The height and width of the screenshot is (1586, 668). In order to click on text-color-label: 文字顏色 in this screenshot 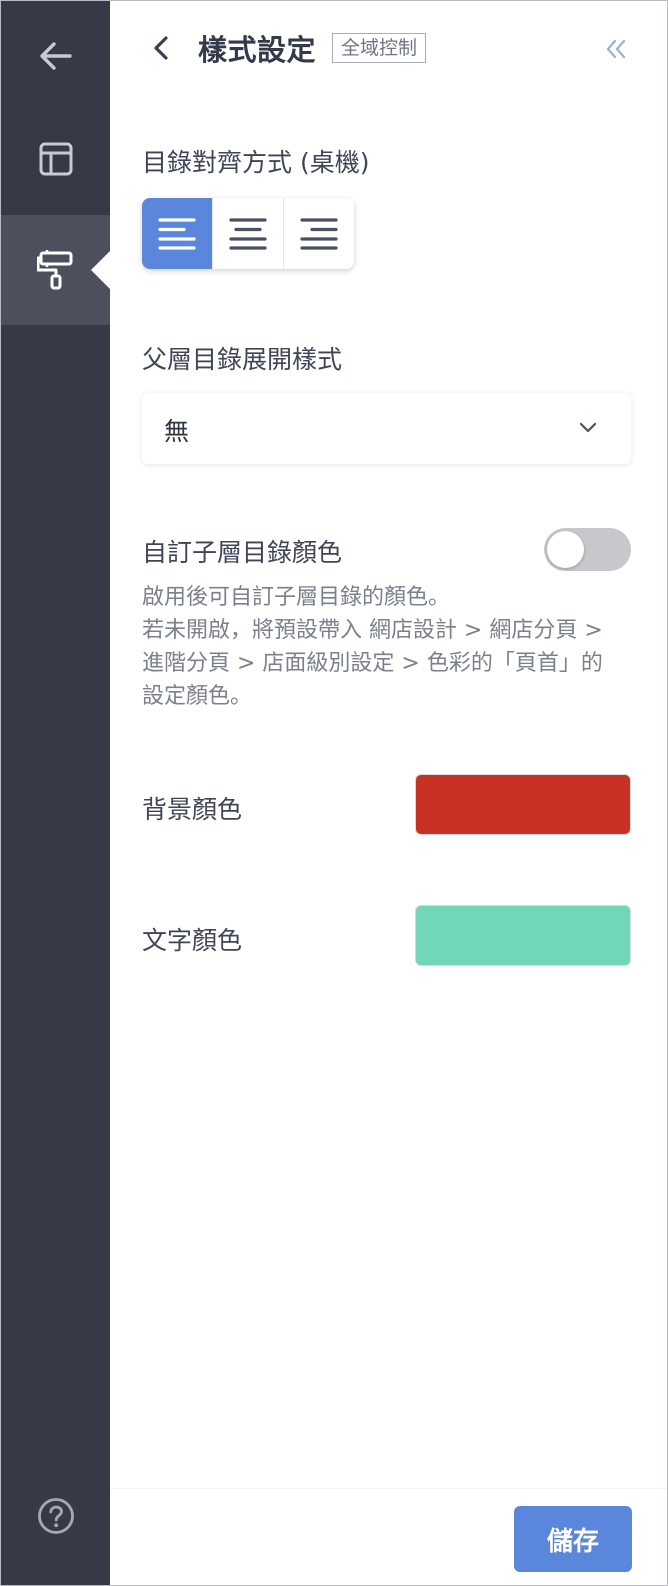, I will do `click(192, 940)`.